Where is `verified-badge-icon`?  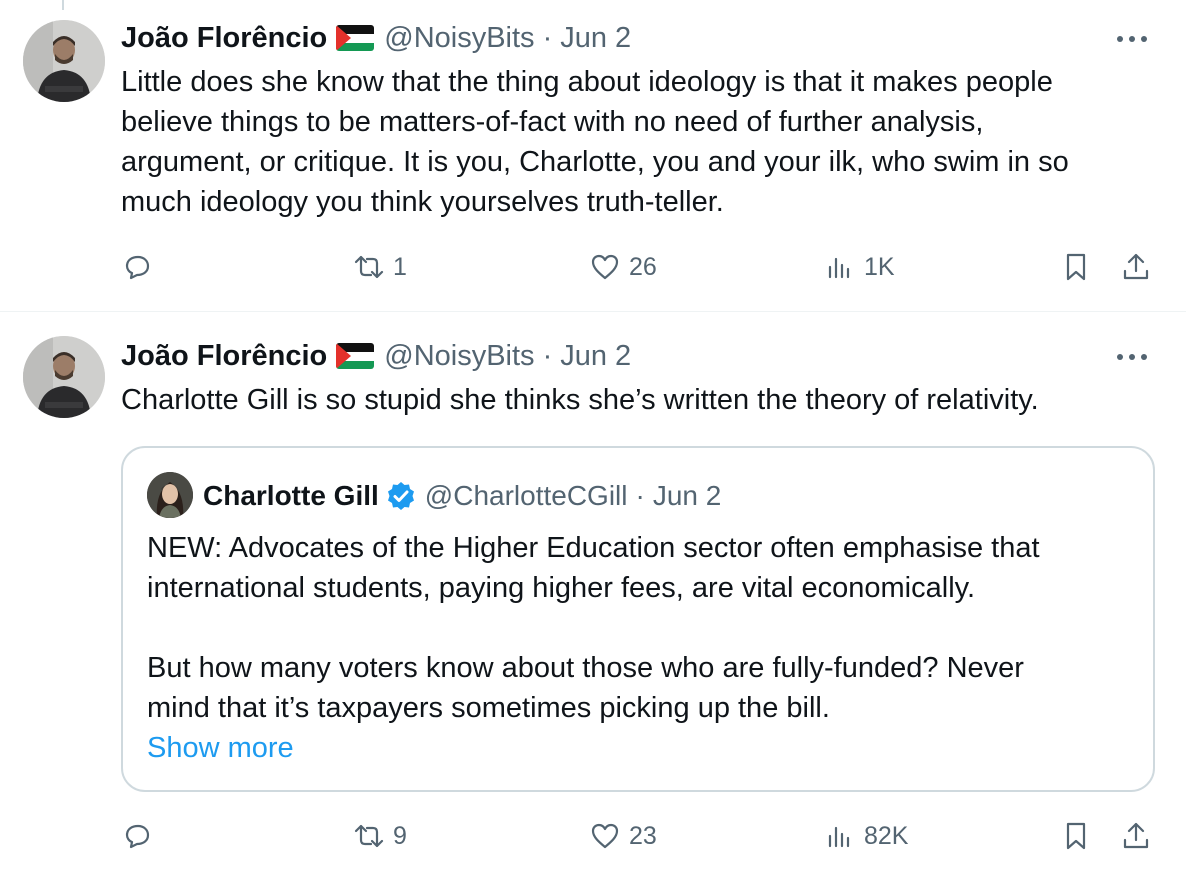
verified-badge-icon is located at coordinates (401, 496).